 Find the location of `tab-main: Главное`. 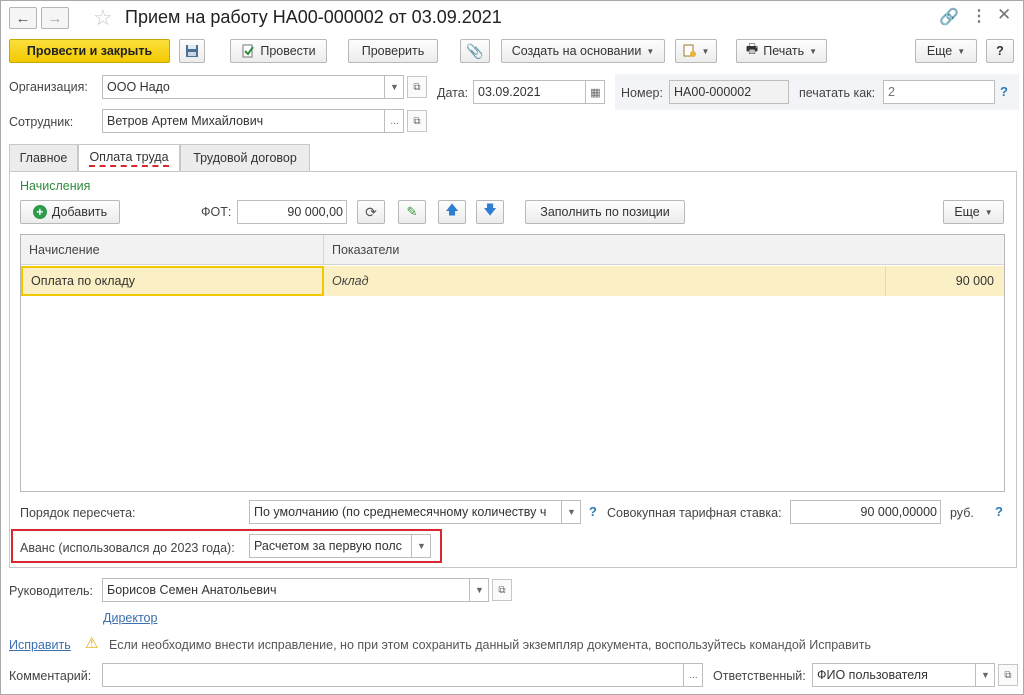

tab-main: Главное is located at coordinates (43, 157).